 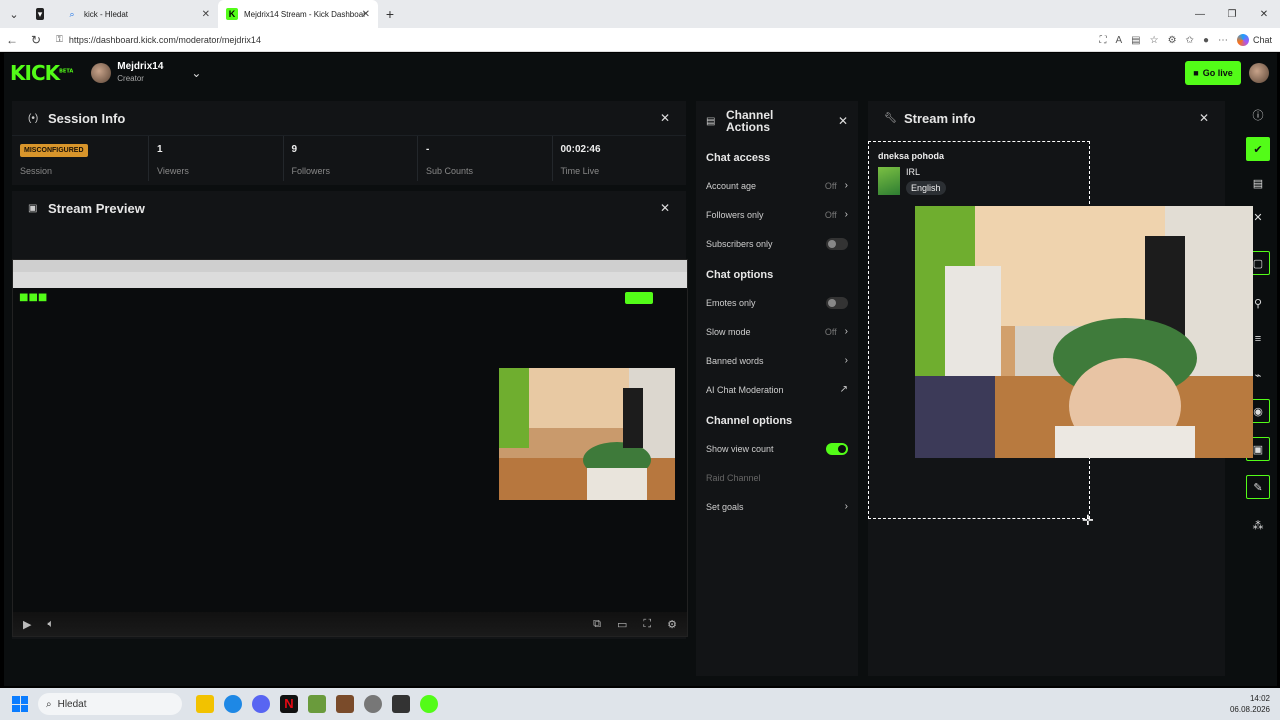 I want to click on settings-icon: ⚙, so click(x=672, y=624).